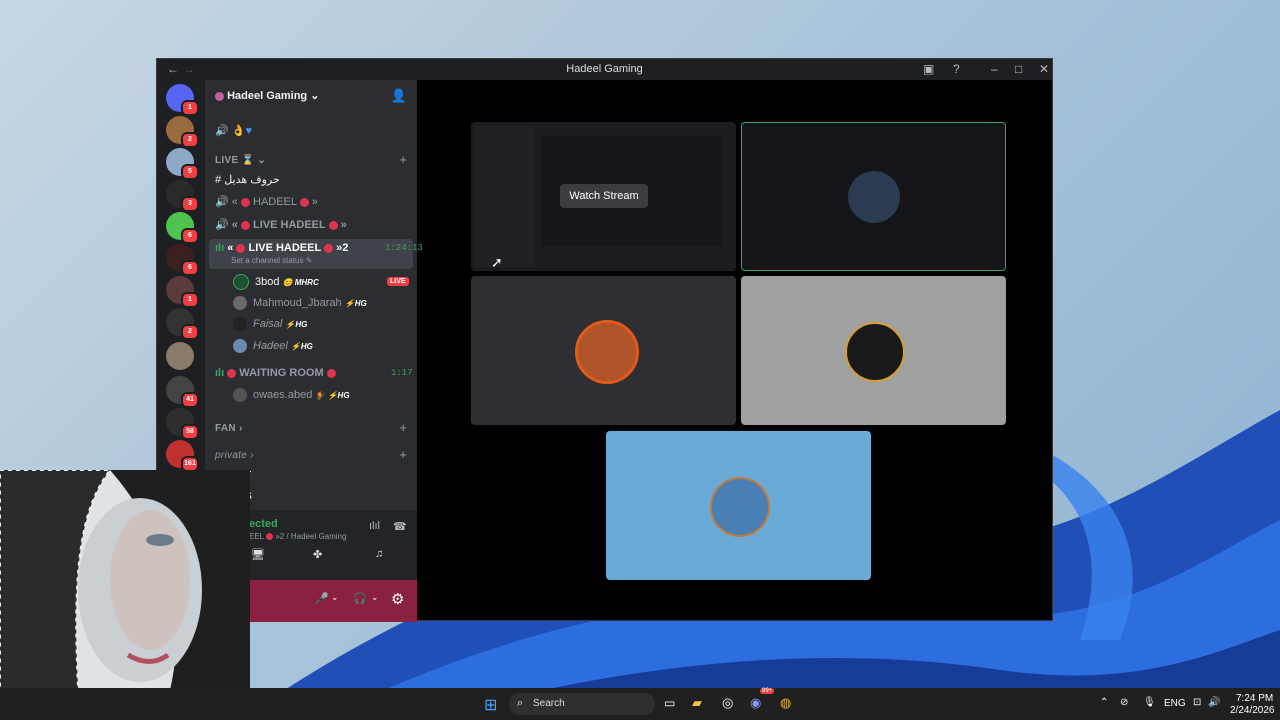 The image size is (1280, 720). I want to click on category-label: FAN, so click(225, 428).